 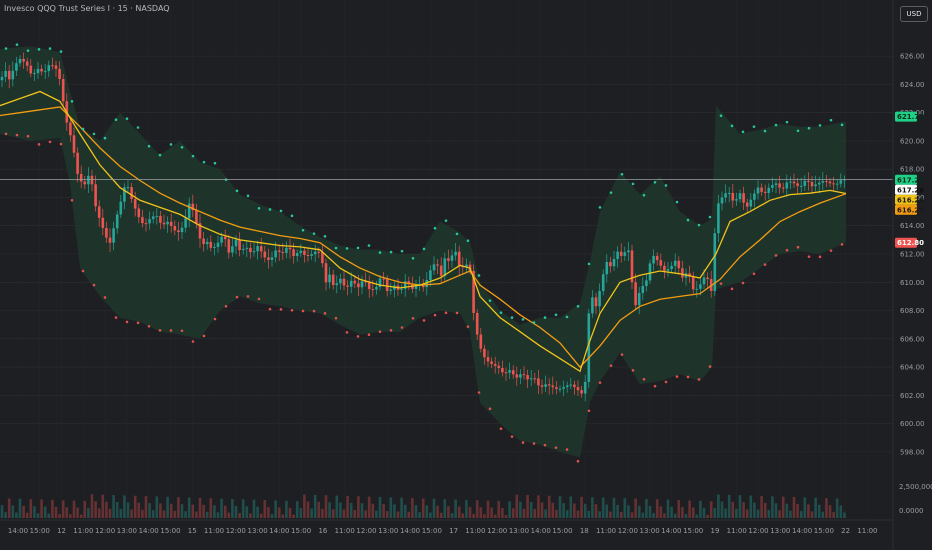 What do you see at coordinates (912, 170) in the screenshot?
I see `price-tick-label: 618.00` at bounding box center [912, 170].